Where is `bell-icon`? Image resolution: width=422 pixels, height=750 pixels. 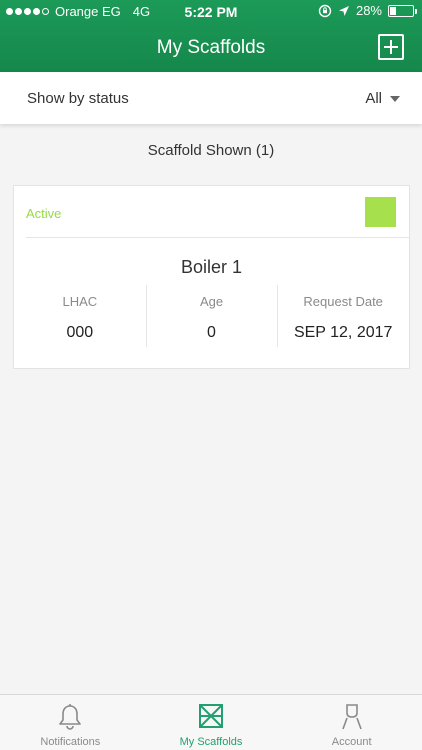
bell-icon is located at coordinates (70, 717).